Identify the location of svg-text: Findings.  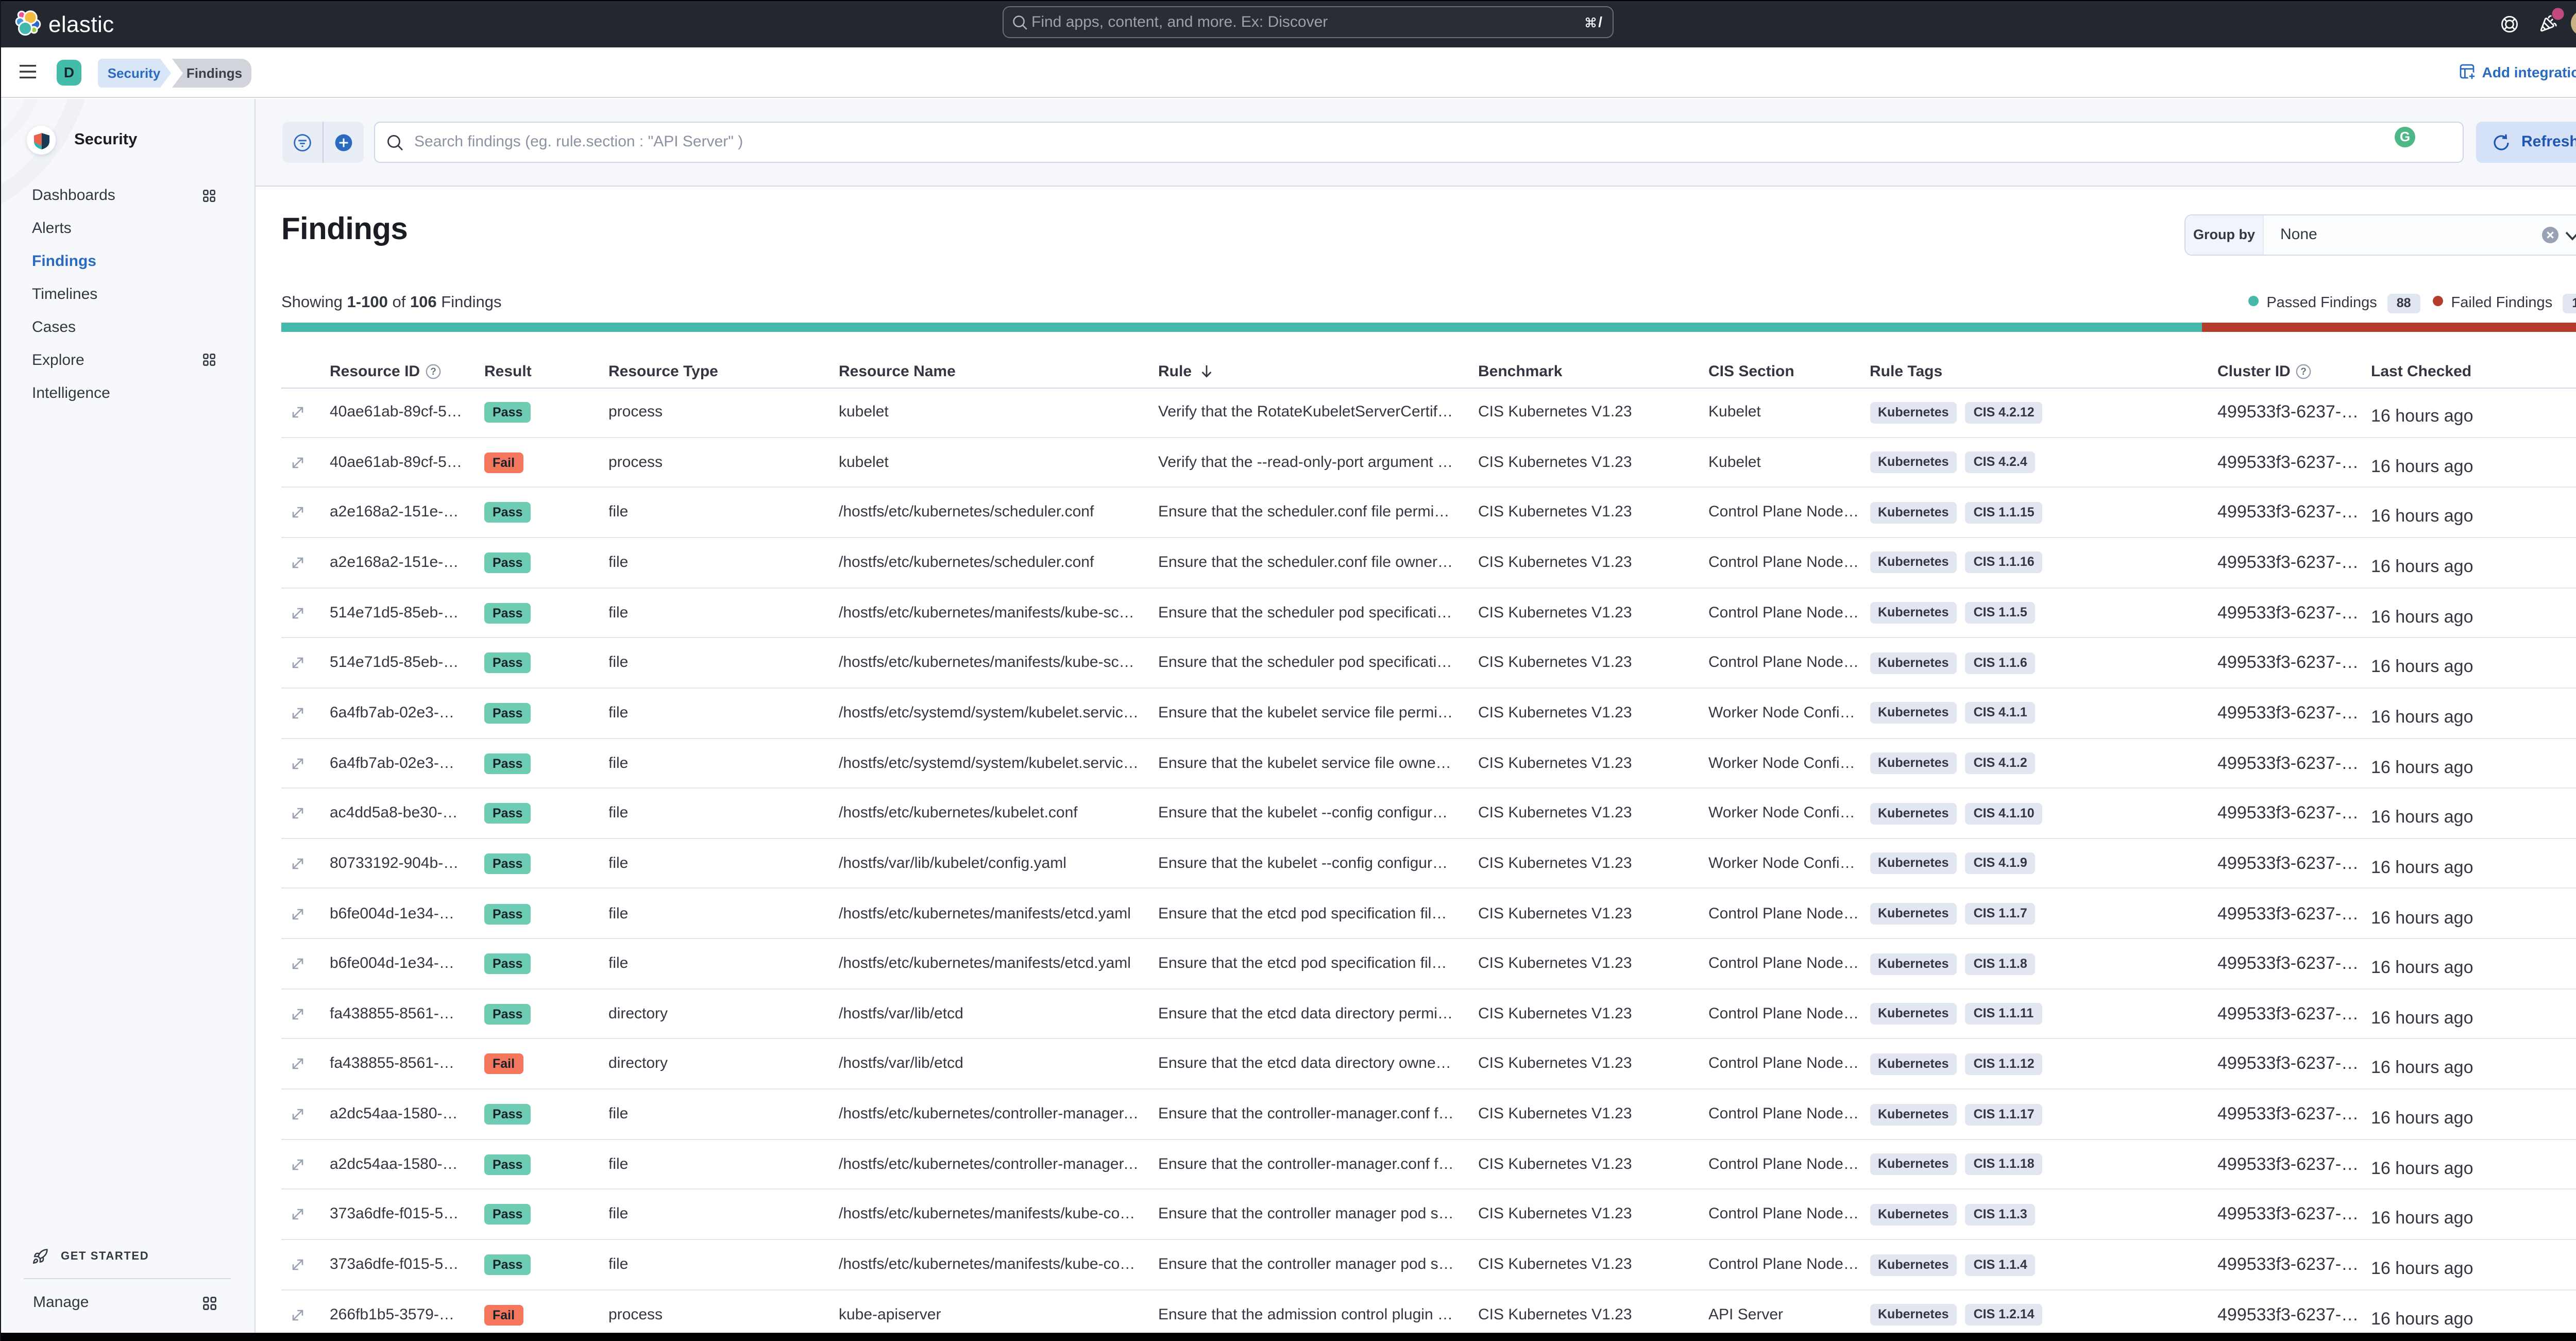
(214, 73).